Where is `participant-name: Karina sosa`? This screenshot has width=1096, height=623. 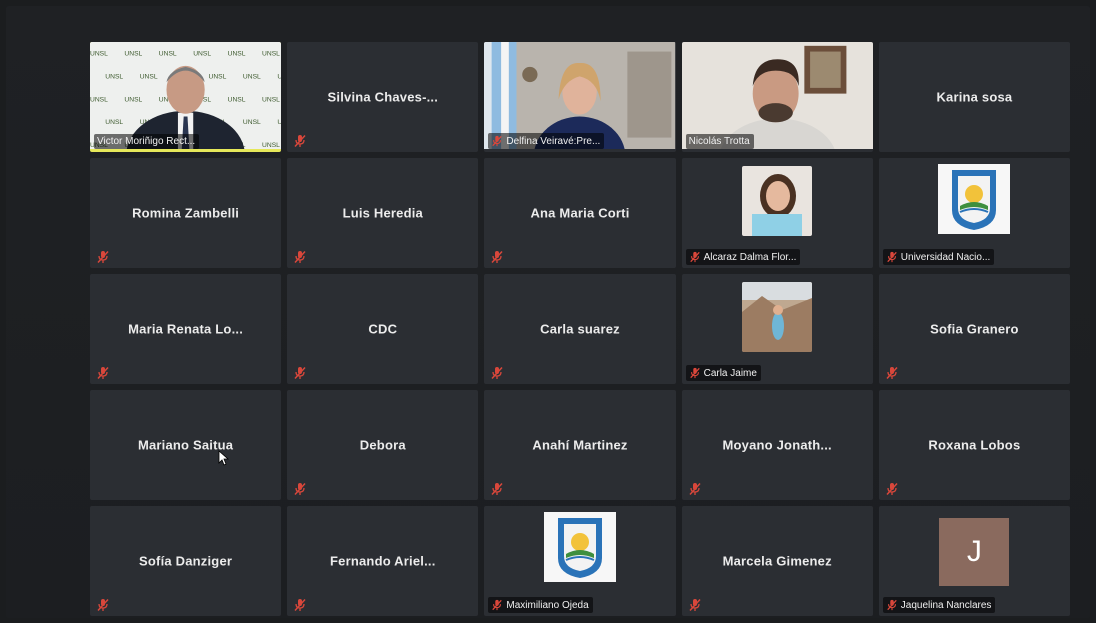 participant-name: Karina sosa is located at coordinates (974, 97).